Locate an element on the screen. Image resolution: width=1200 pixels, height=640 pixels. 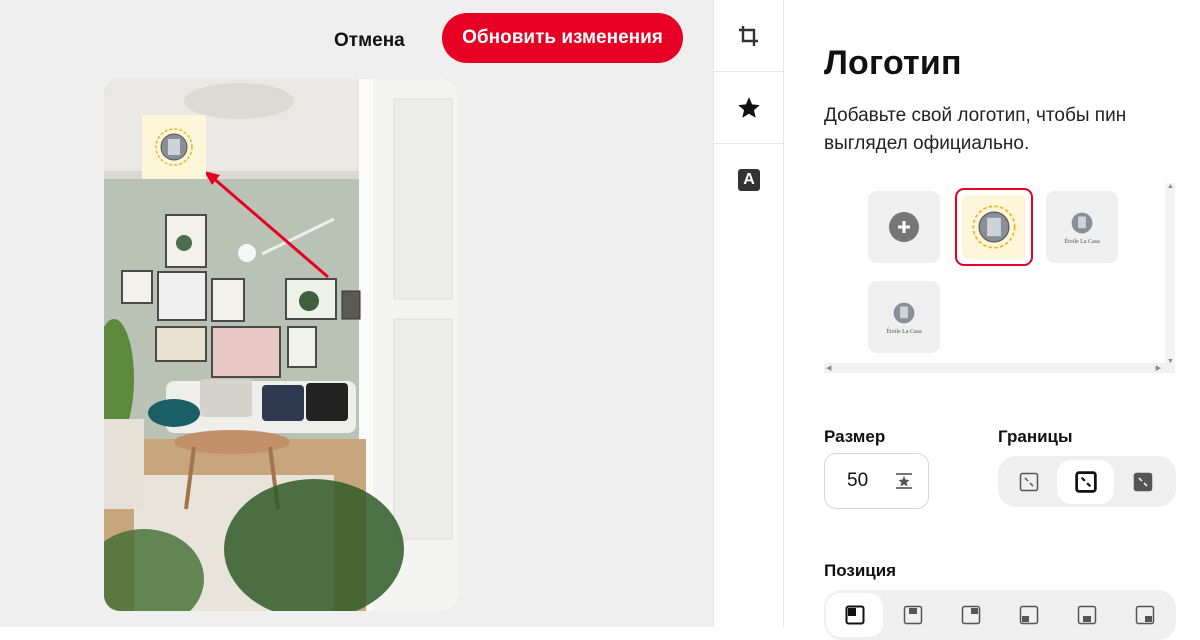
star-icon is located at coordinates (749, 107).